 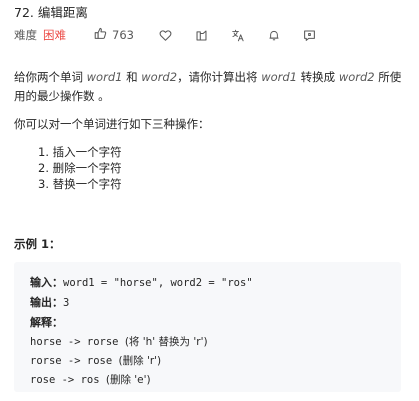 What do you see at coordinates (141, 303) in the screenshot?
I see `example-output-line: 输出：3` at bounding box center [141, 303].